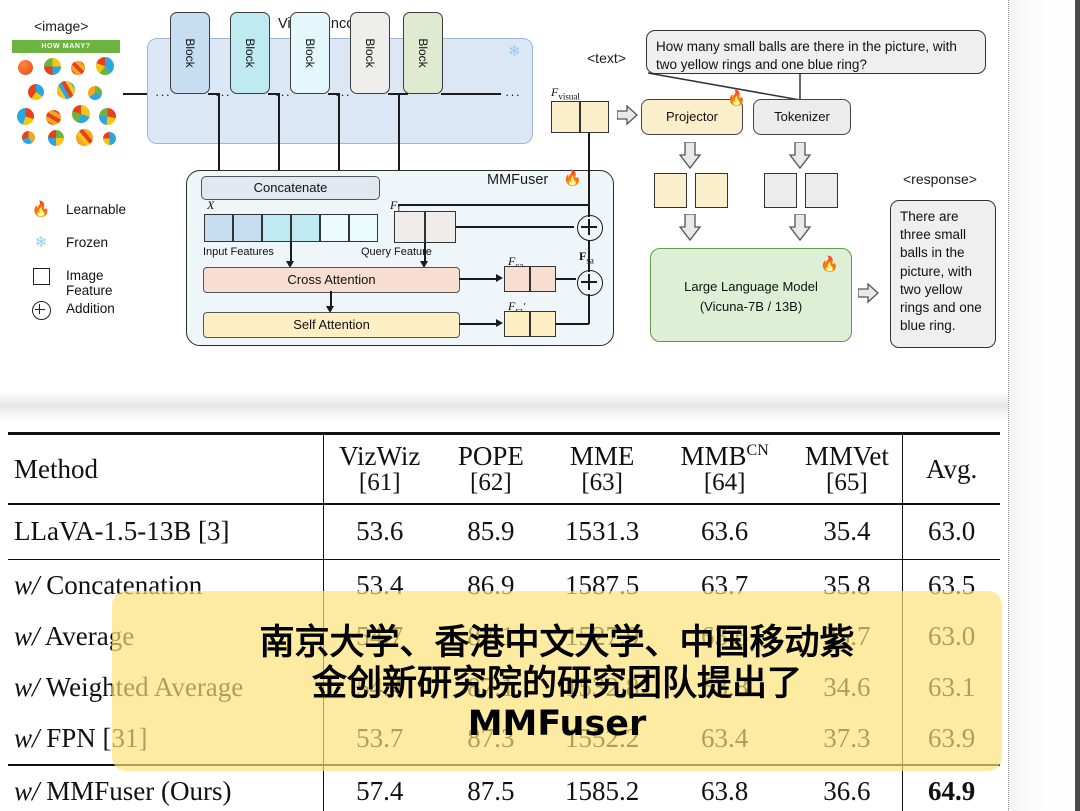 This screenshot has width=1080, height=811. I want to click on page-separator, so click(504, 407).